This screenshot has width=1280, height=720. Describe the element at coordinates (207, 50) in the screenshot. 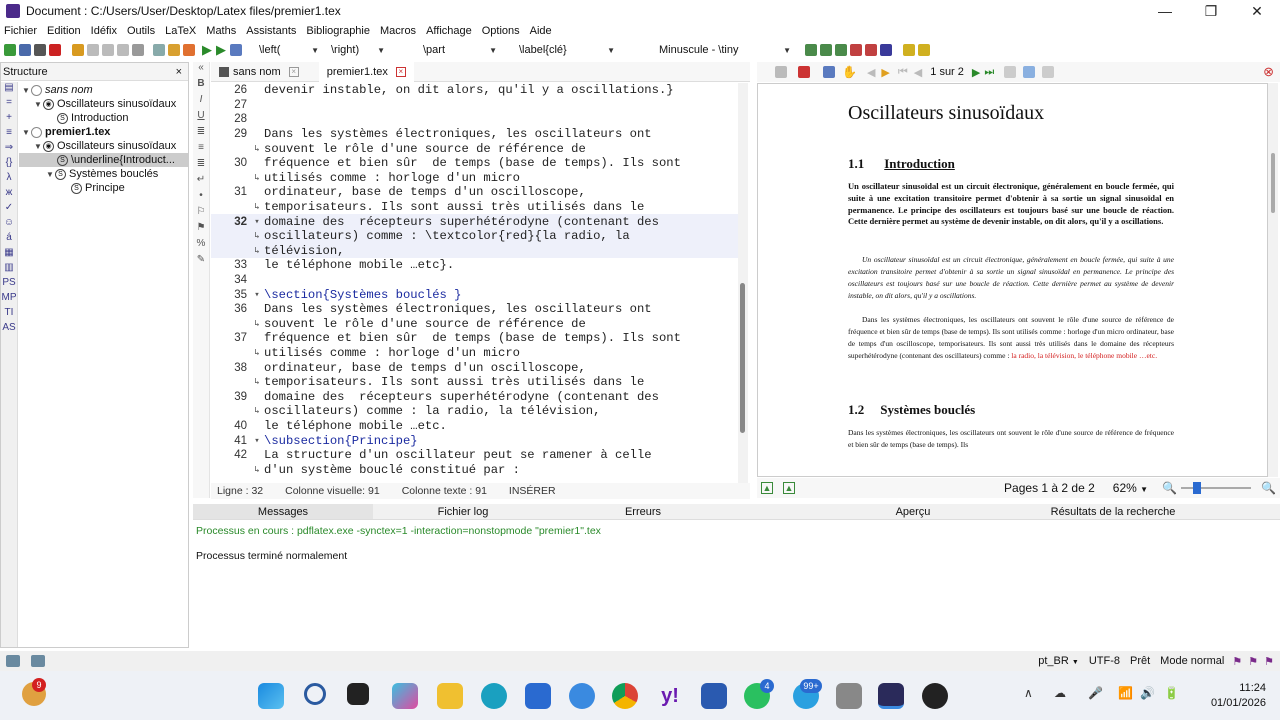

I see `quick-build-icon: ▶` at that location.